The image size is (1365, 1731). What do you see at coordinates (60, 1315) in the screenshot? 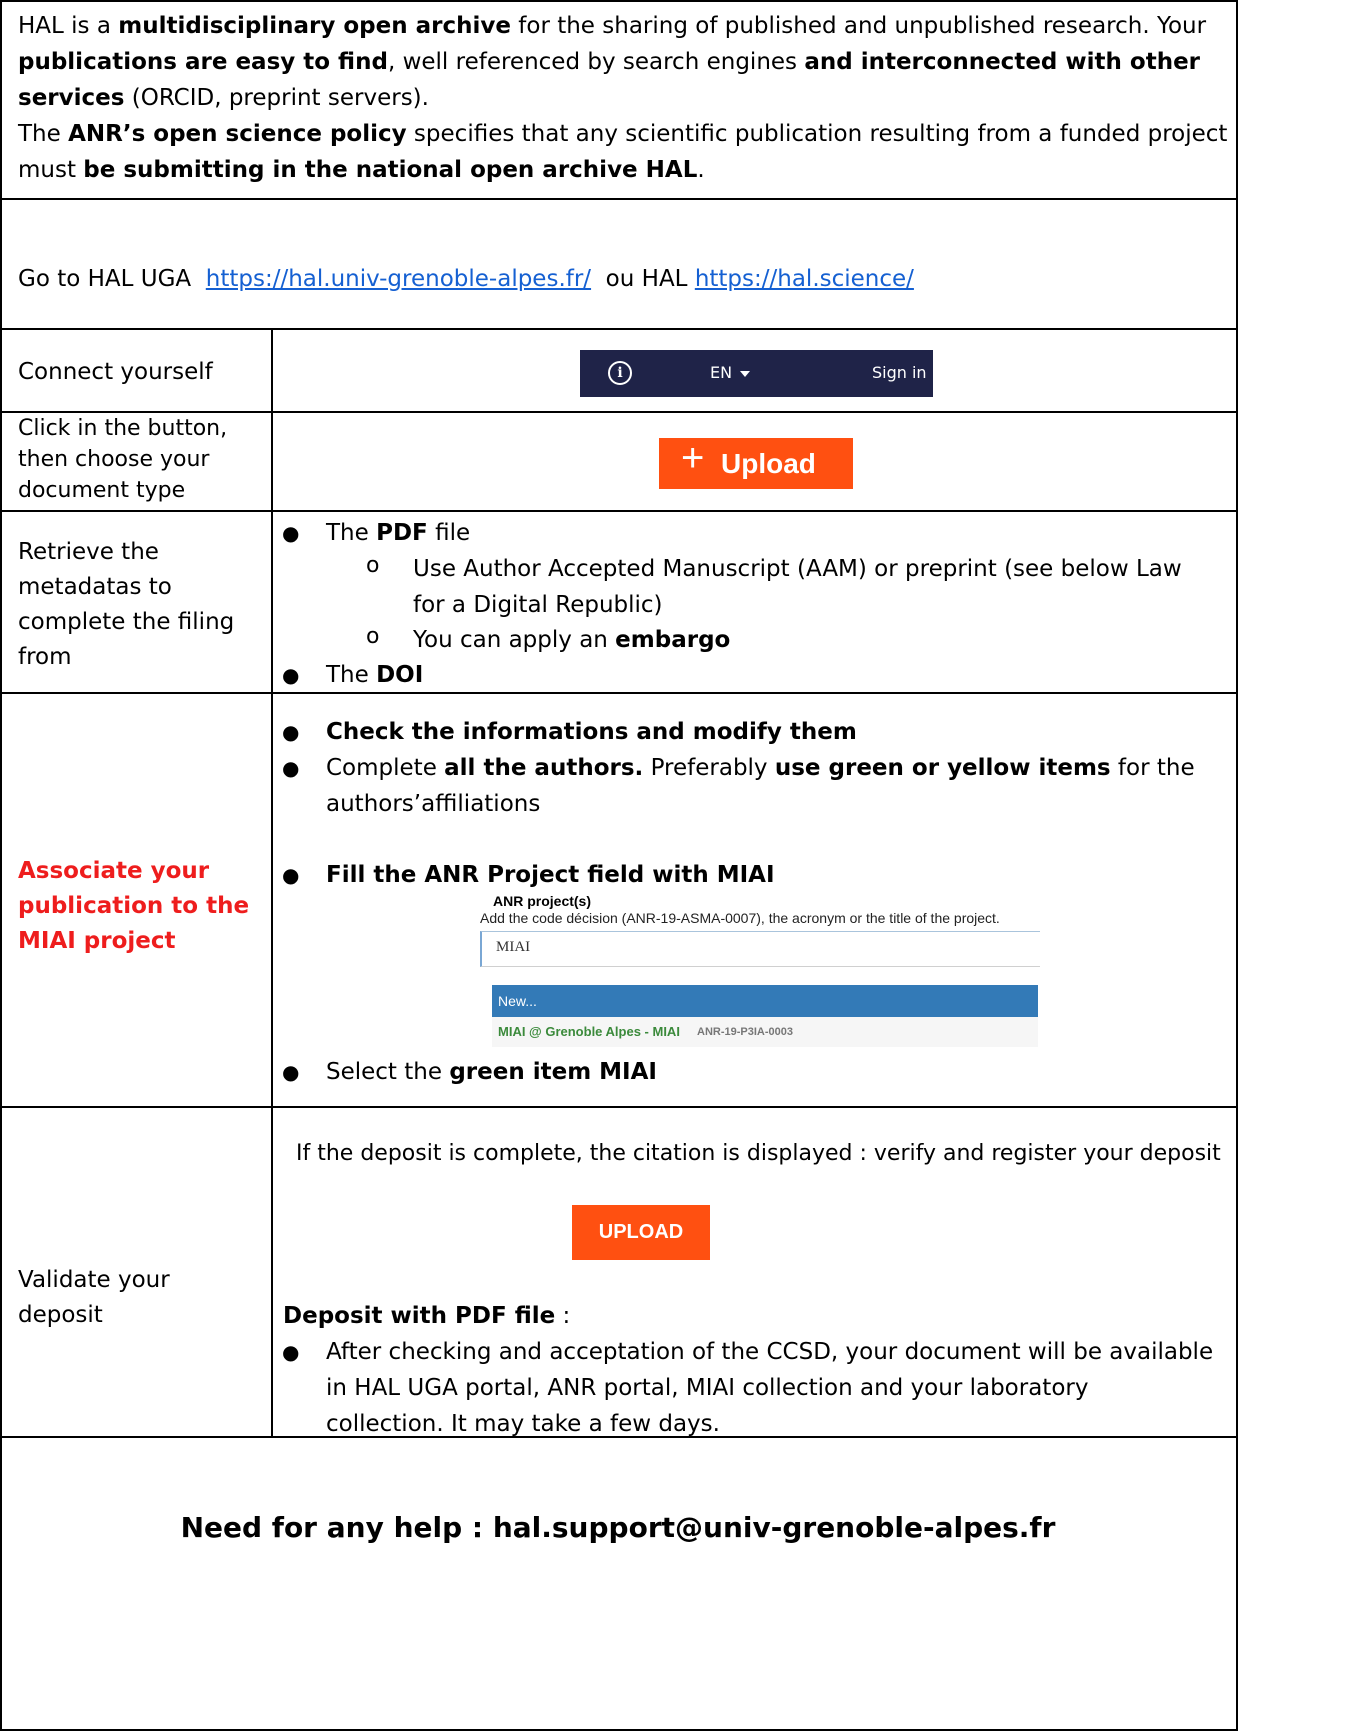
I see `text: deposit` at bounding box center [60, 1315].